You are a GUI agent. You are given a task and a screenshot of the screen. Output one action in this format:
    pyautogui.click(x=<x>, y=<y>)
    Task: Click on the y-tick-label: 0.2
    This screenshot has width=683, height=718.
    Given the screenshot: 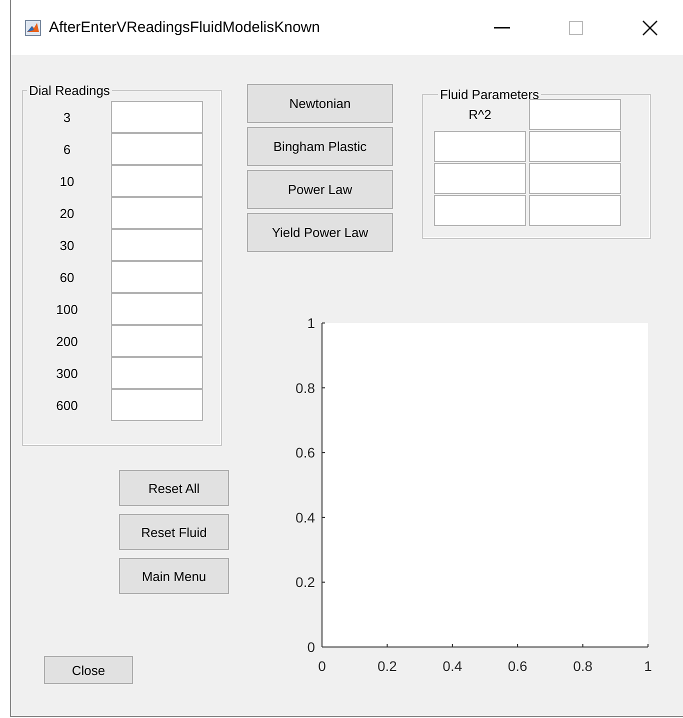 What is the action you would take?
    pyautogui.click(x=305, y=582)
    